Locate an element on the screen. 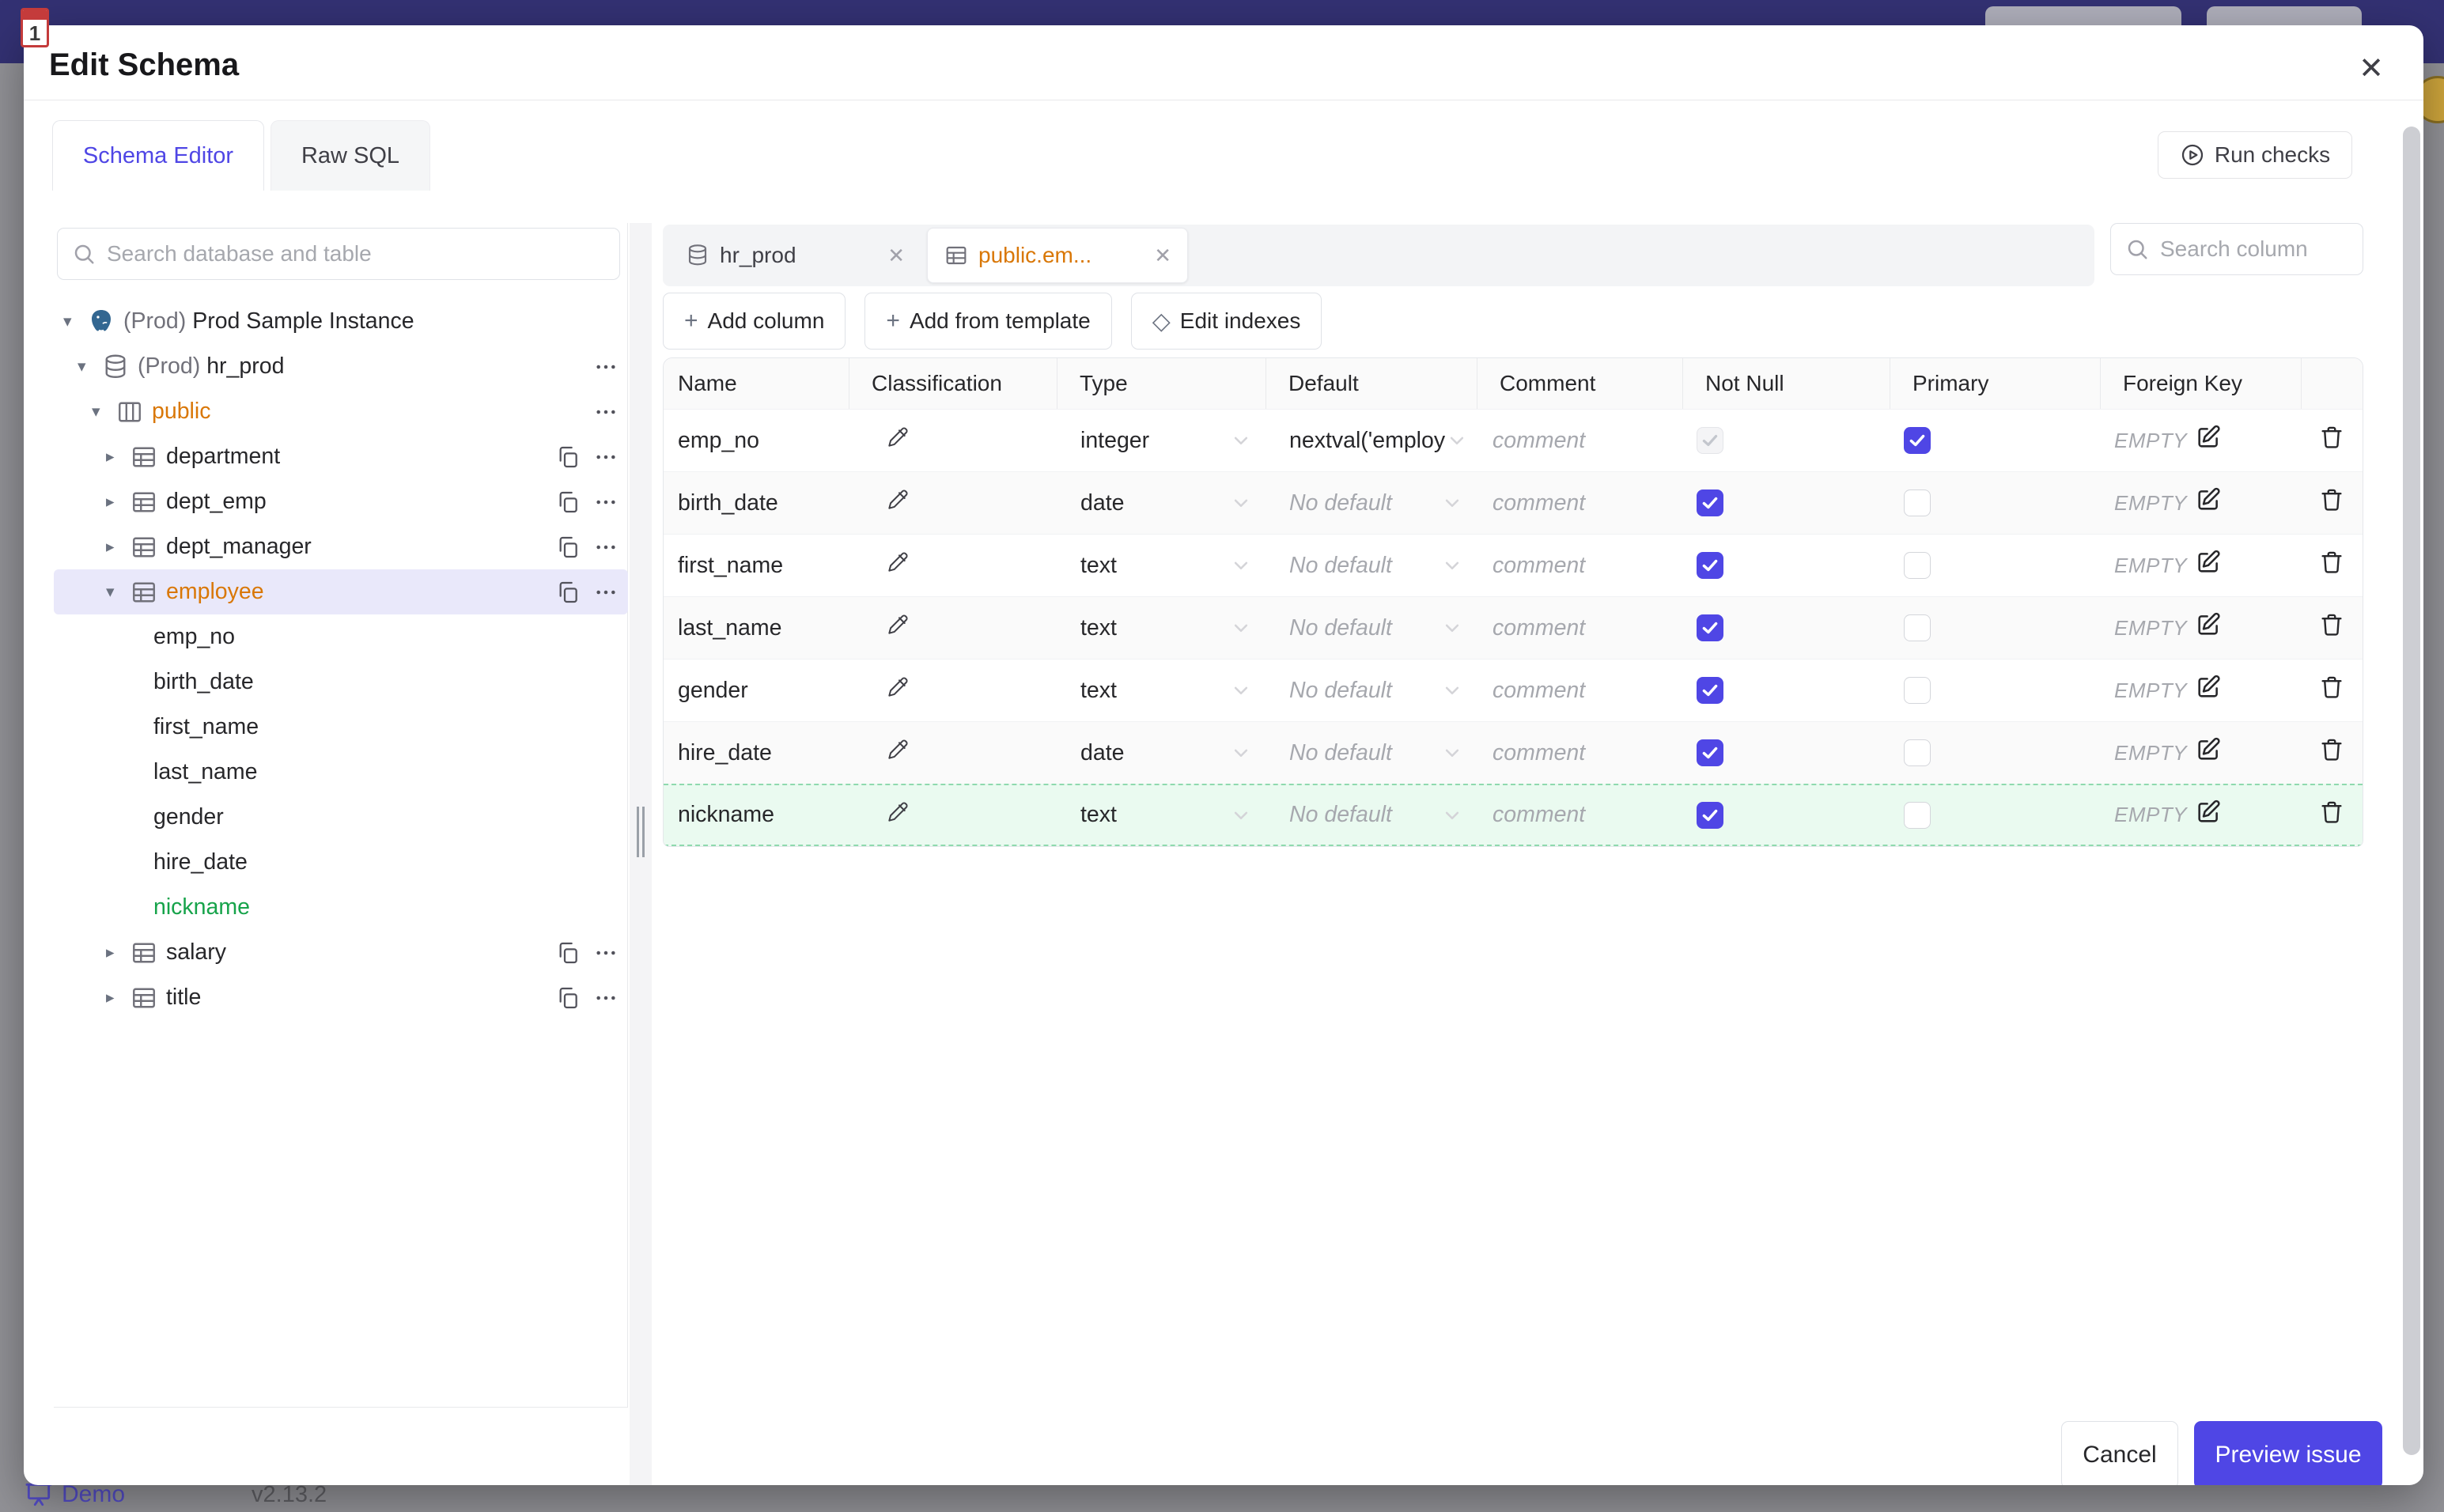 The image size is (2444, 1512). tab-schema-editor: Schema Editor is located at coordinates (158, 156).